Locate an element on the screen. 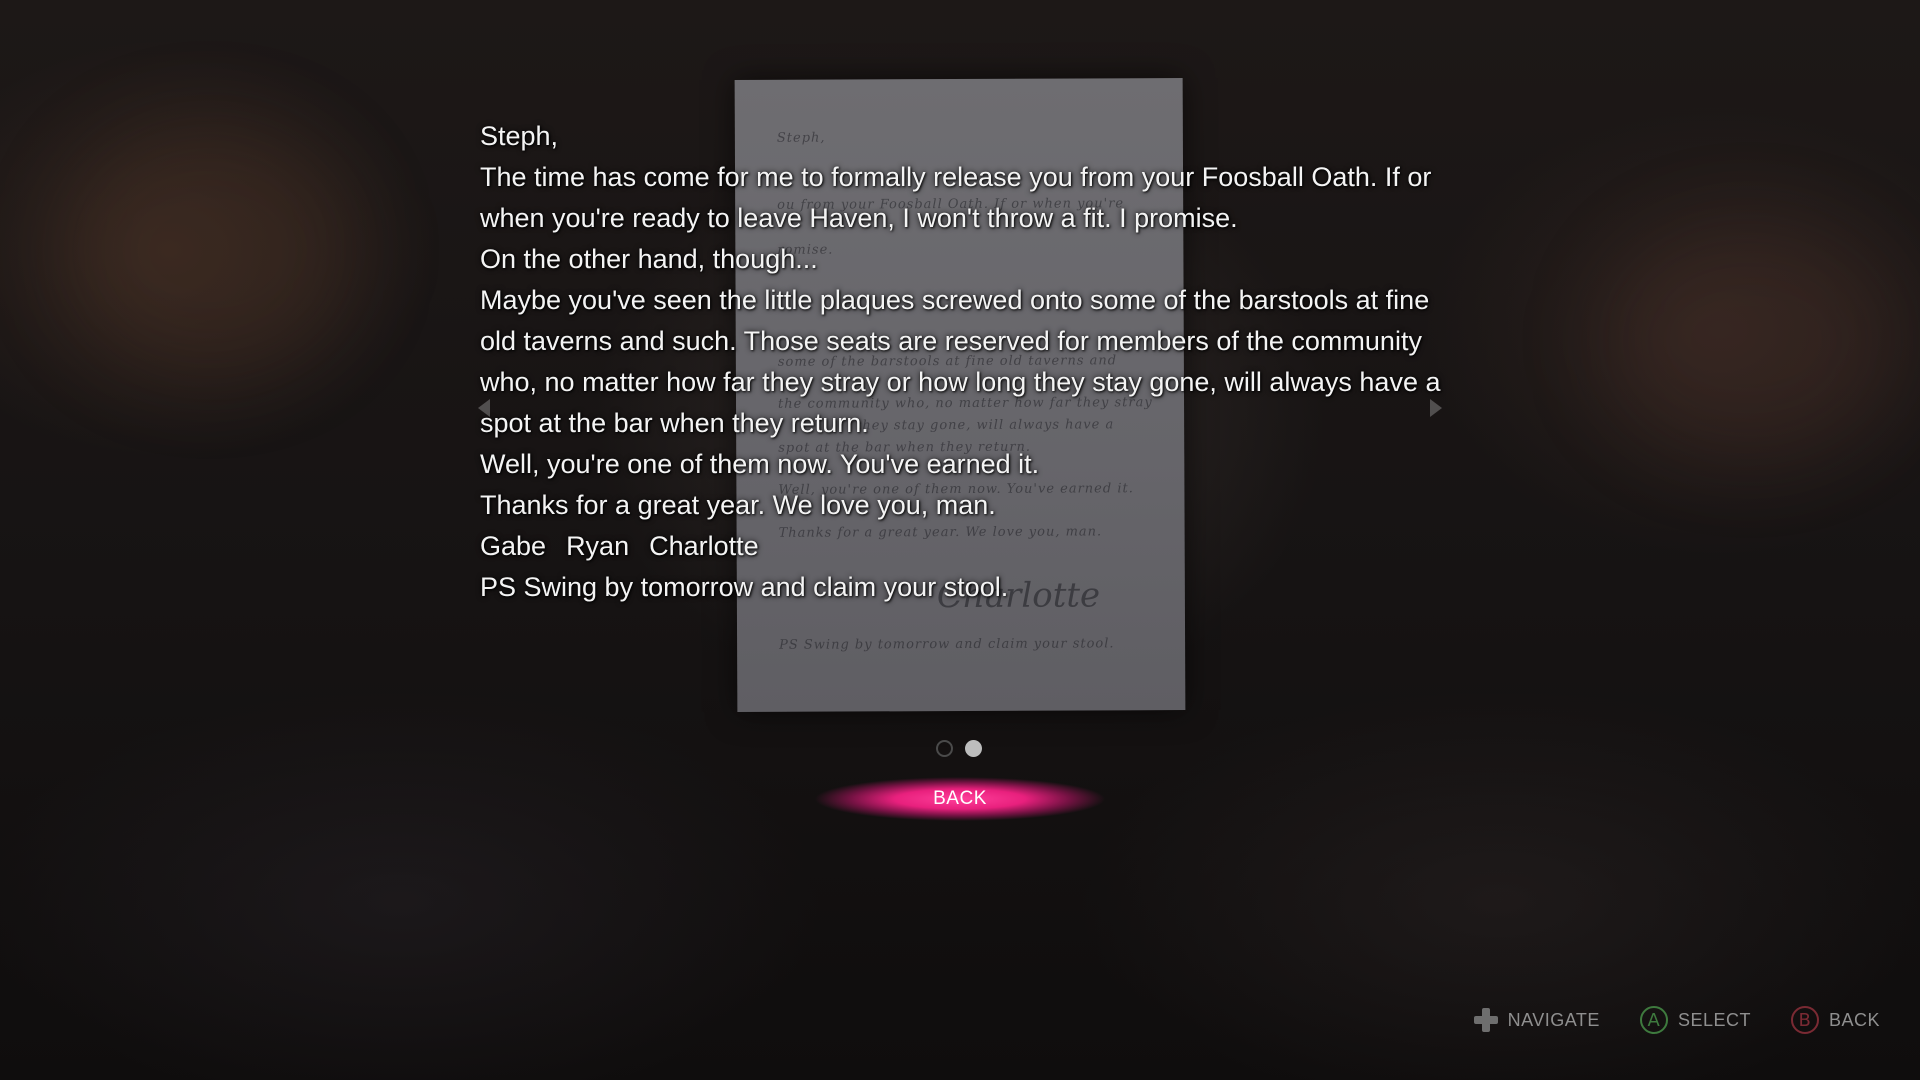  page-dot-2-active is located at coordinates (973, 748).